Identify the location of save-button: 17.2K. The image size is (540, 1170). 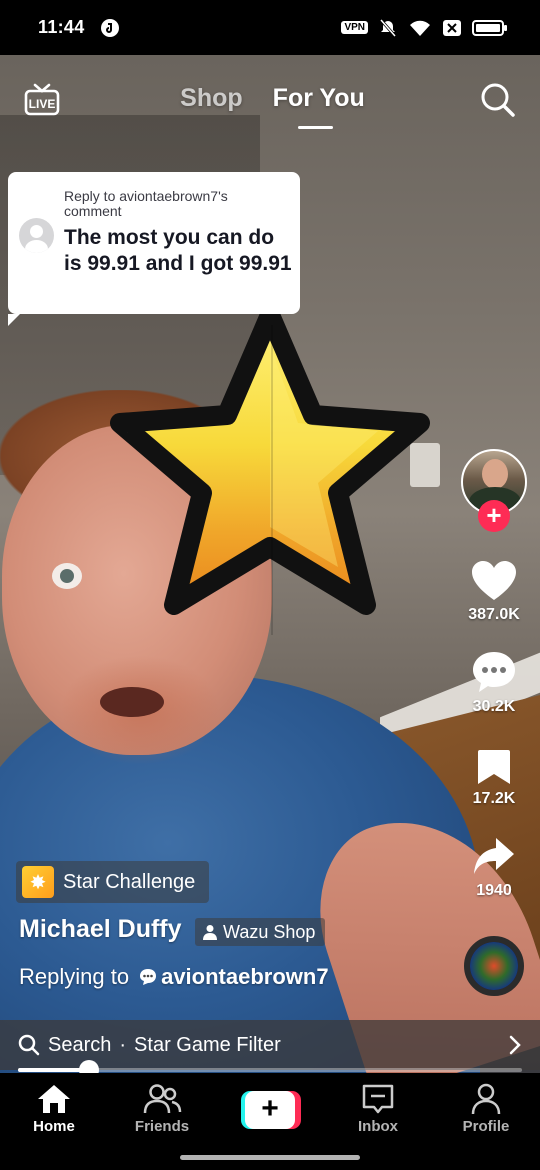
(494, 778).